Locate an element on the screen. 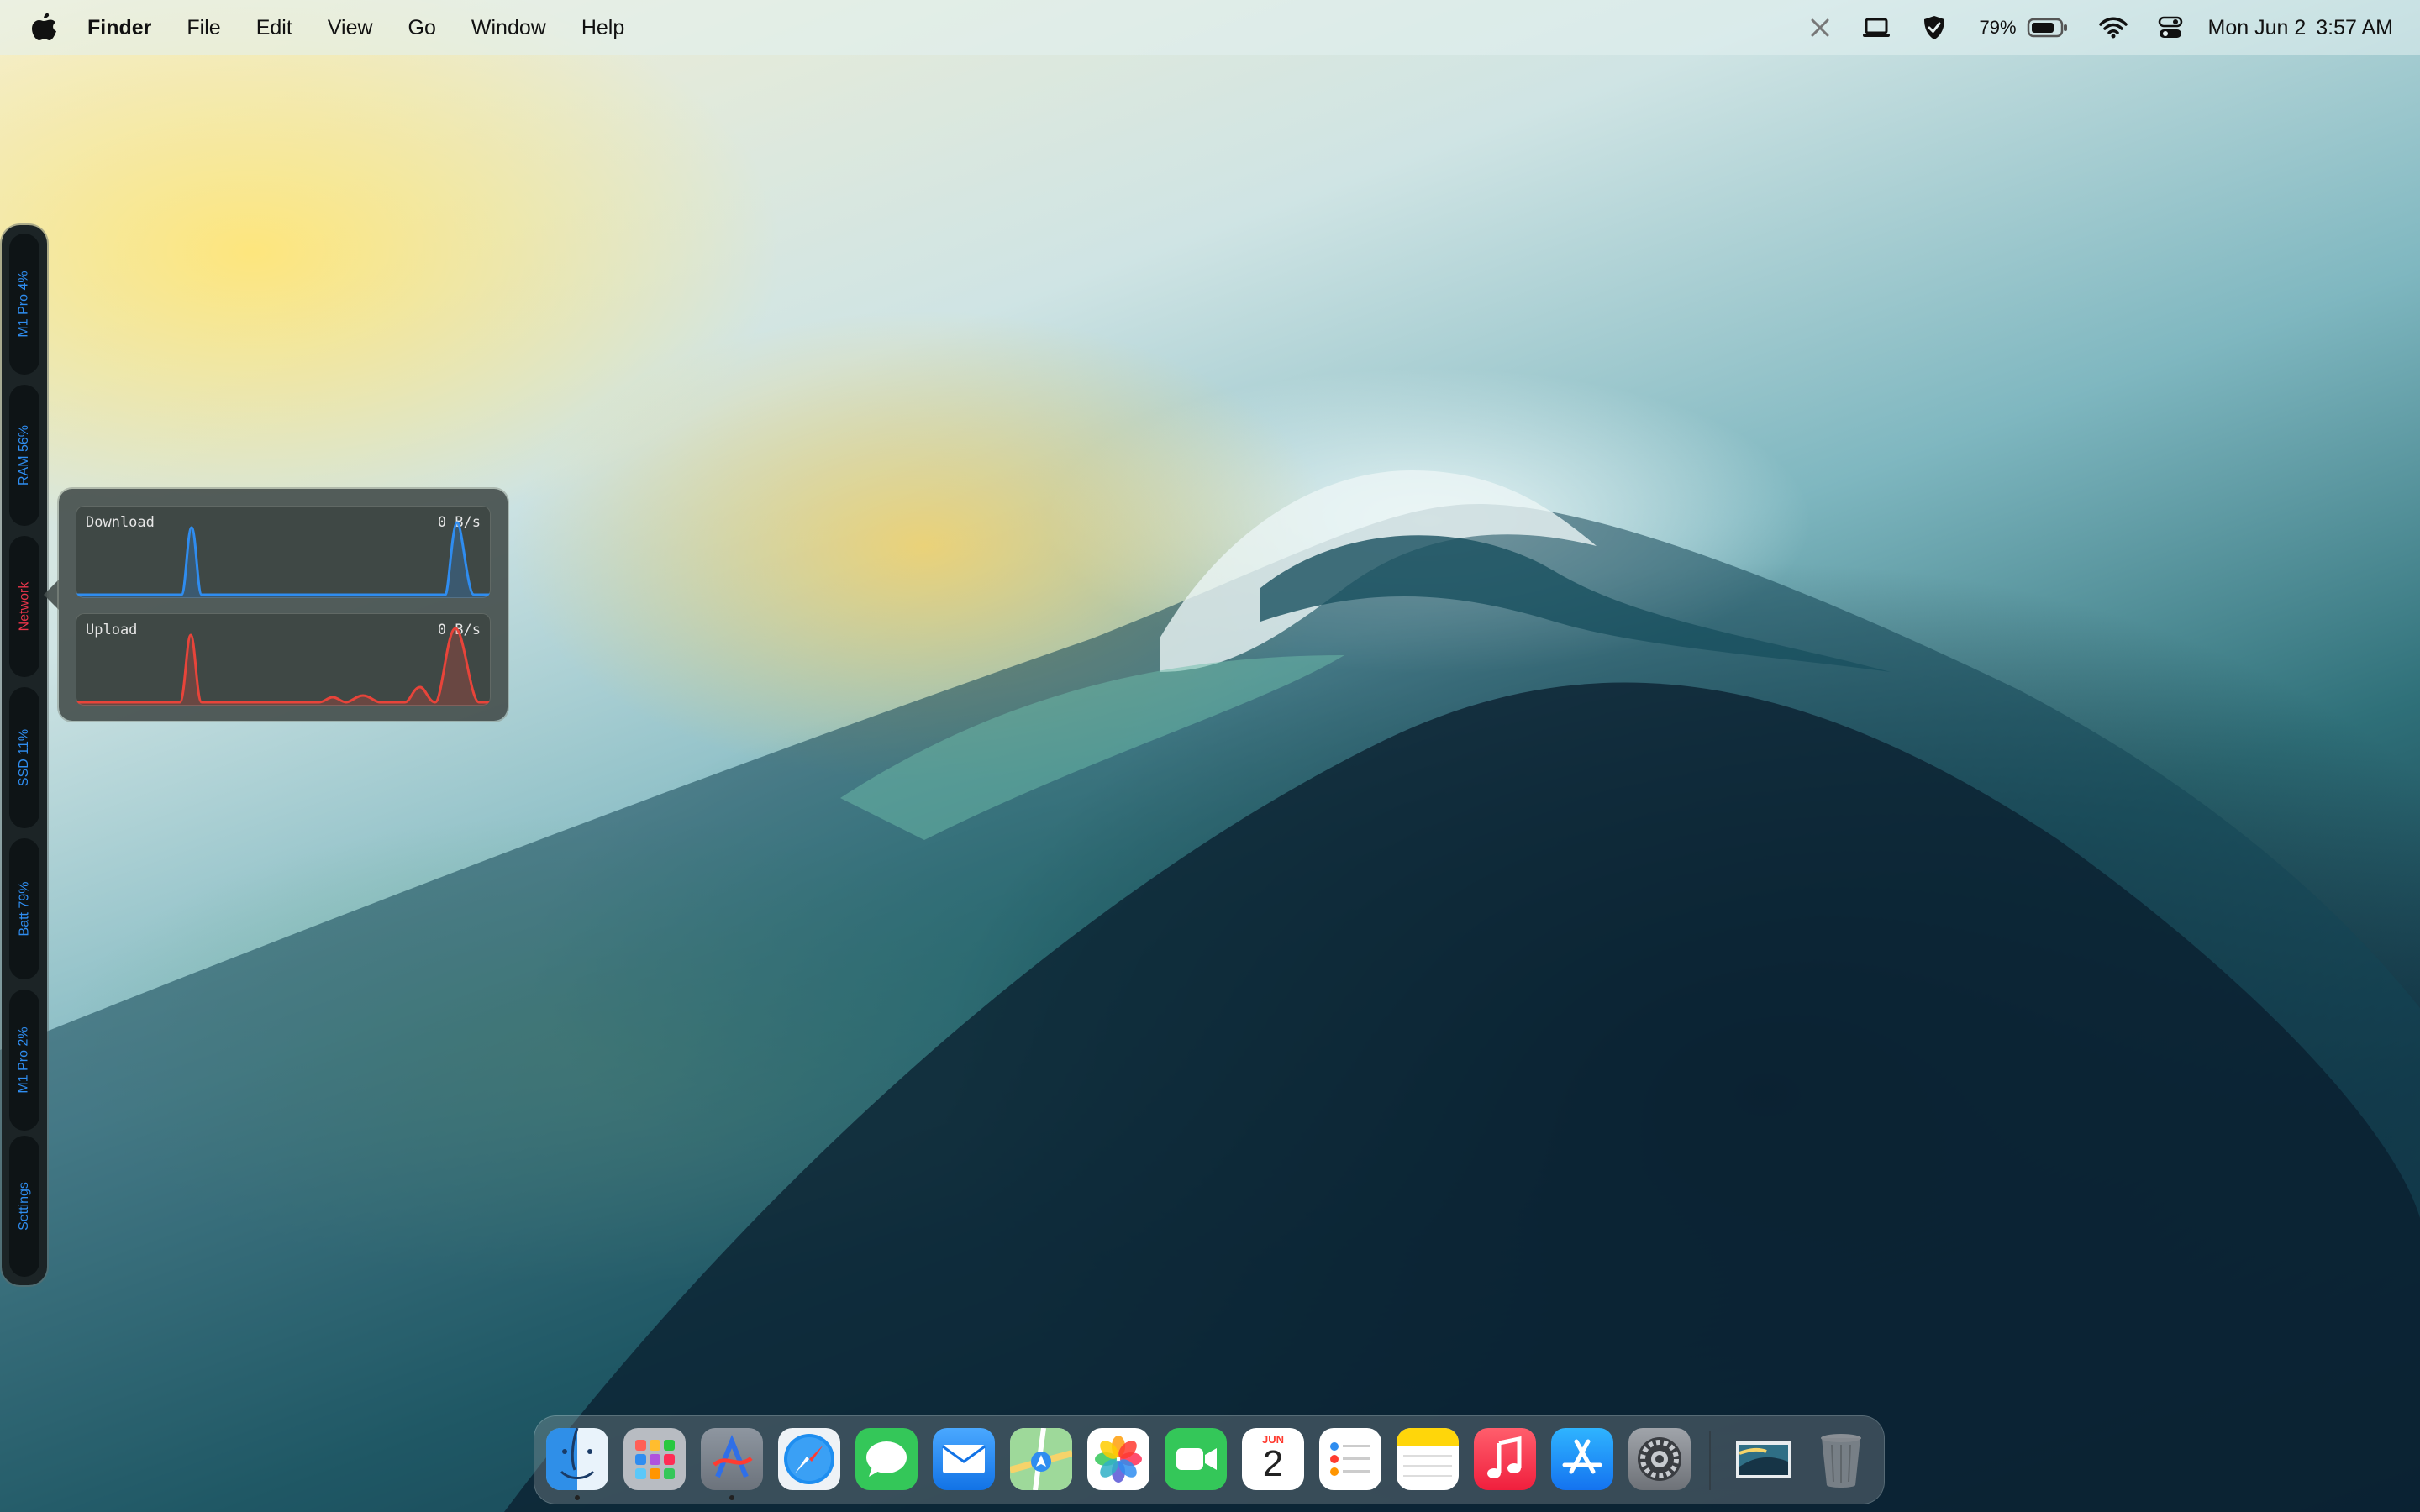 Image resolution: width=2420 pixels, height=1512 pixels. sidebar-item-ram: RAM 56% is located at coordinates (24, 455).